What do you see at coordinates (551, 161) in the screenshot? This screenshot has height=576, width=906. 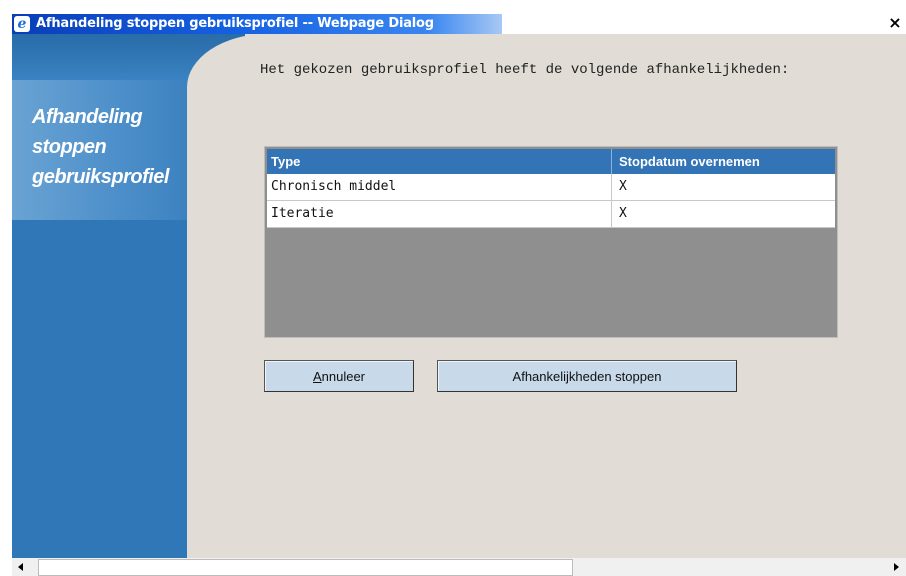 I see `table-header: Type Stopdatum overnemen` at bounding box center [551, 161].